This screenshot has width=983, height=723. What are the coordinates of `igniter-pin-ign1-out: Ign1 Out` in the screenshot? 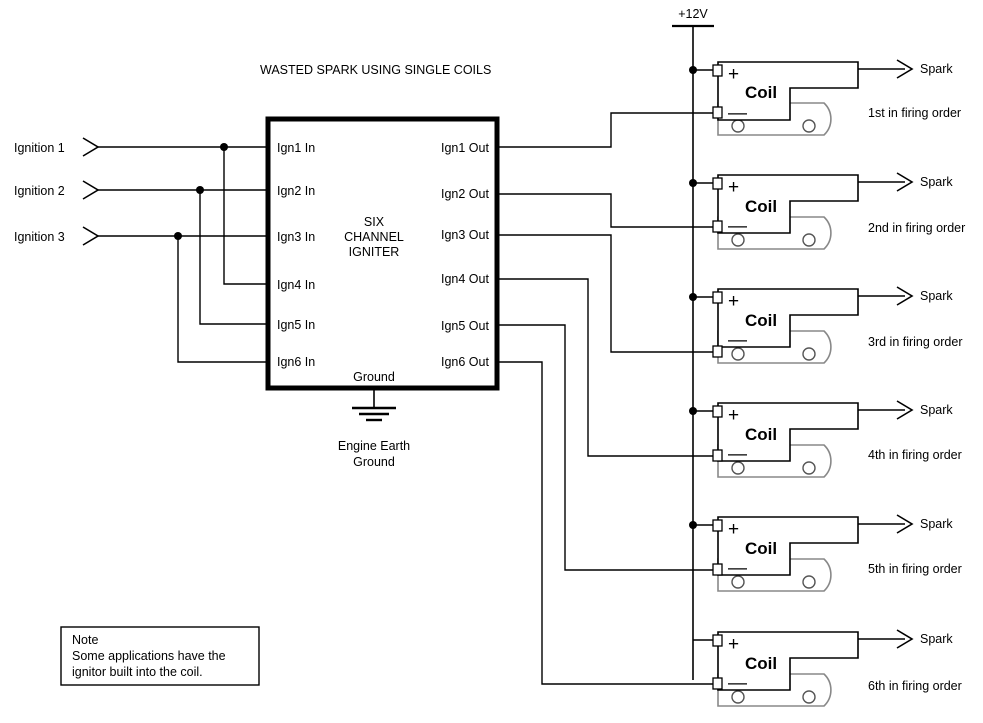 It's located at (465, 148).